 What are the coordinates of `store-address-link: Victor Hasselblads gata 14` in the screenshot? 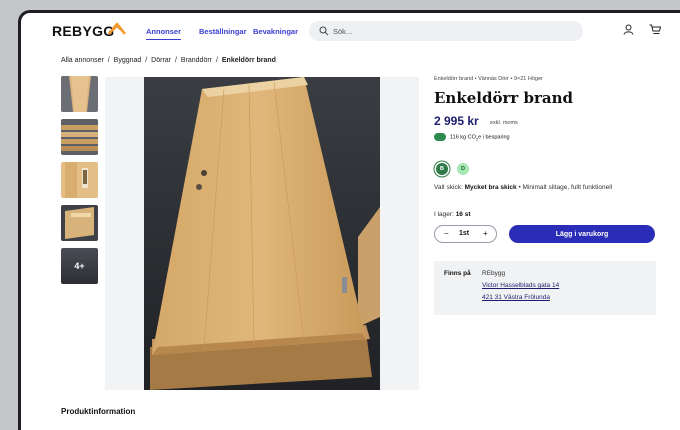 It's located at (520, 285).